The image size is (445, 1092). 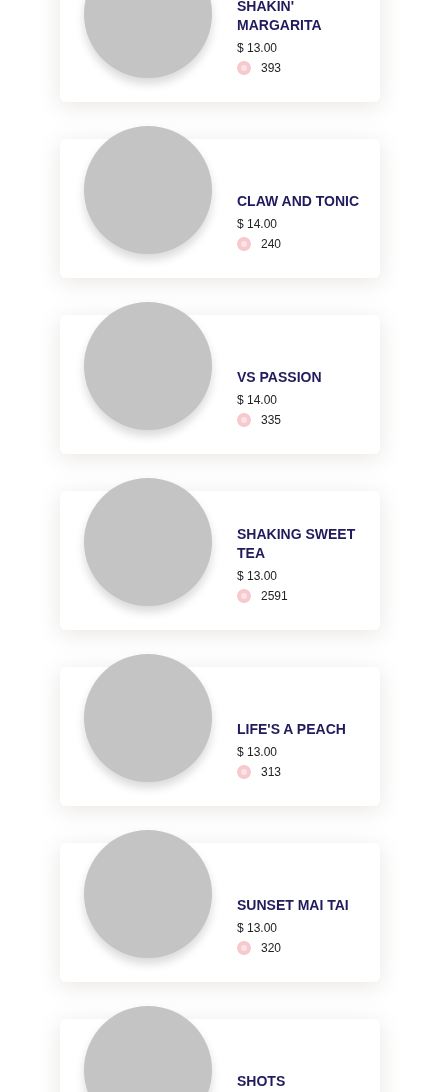 What do you see at coordinates (293, 905) in the screenshot?
I see `item-name: SUNSET MAI TAI` at bounding box center [293, 905].